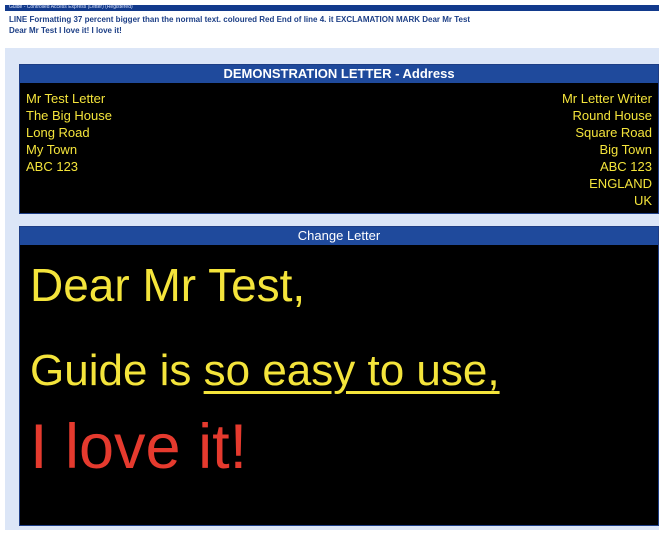 The width and height of the screenshot is (664, 536). Describe the element at coordinates (613, 132) in the screenshot. I see `sender-line: Square Road` at that location.